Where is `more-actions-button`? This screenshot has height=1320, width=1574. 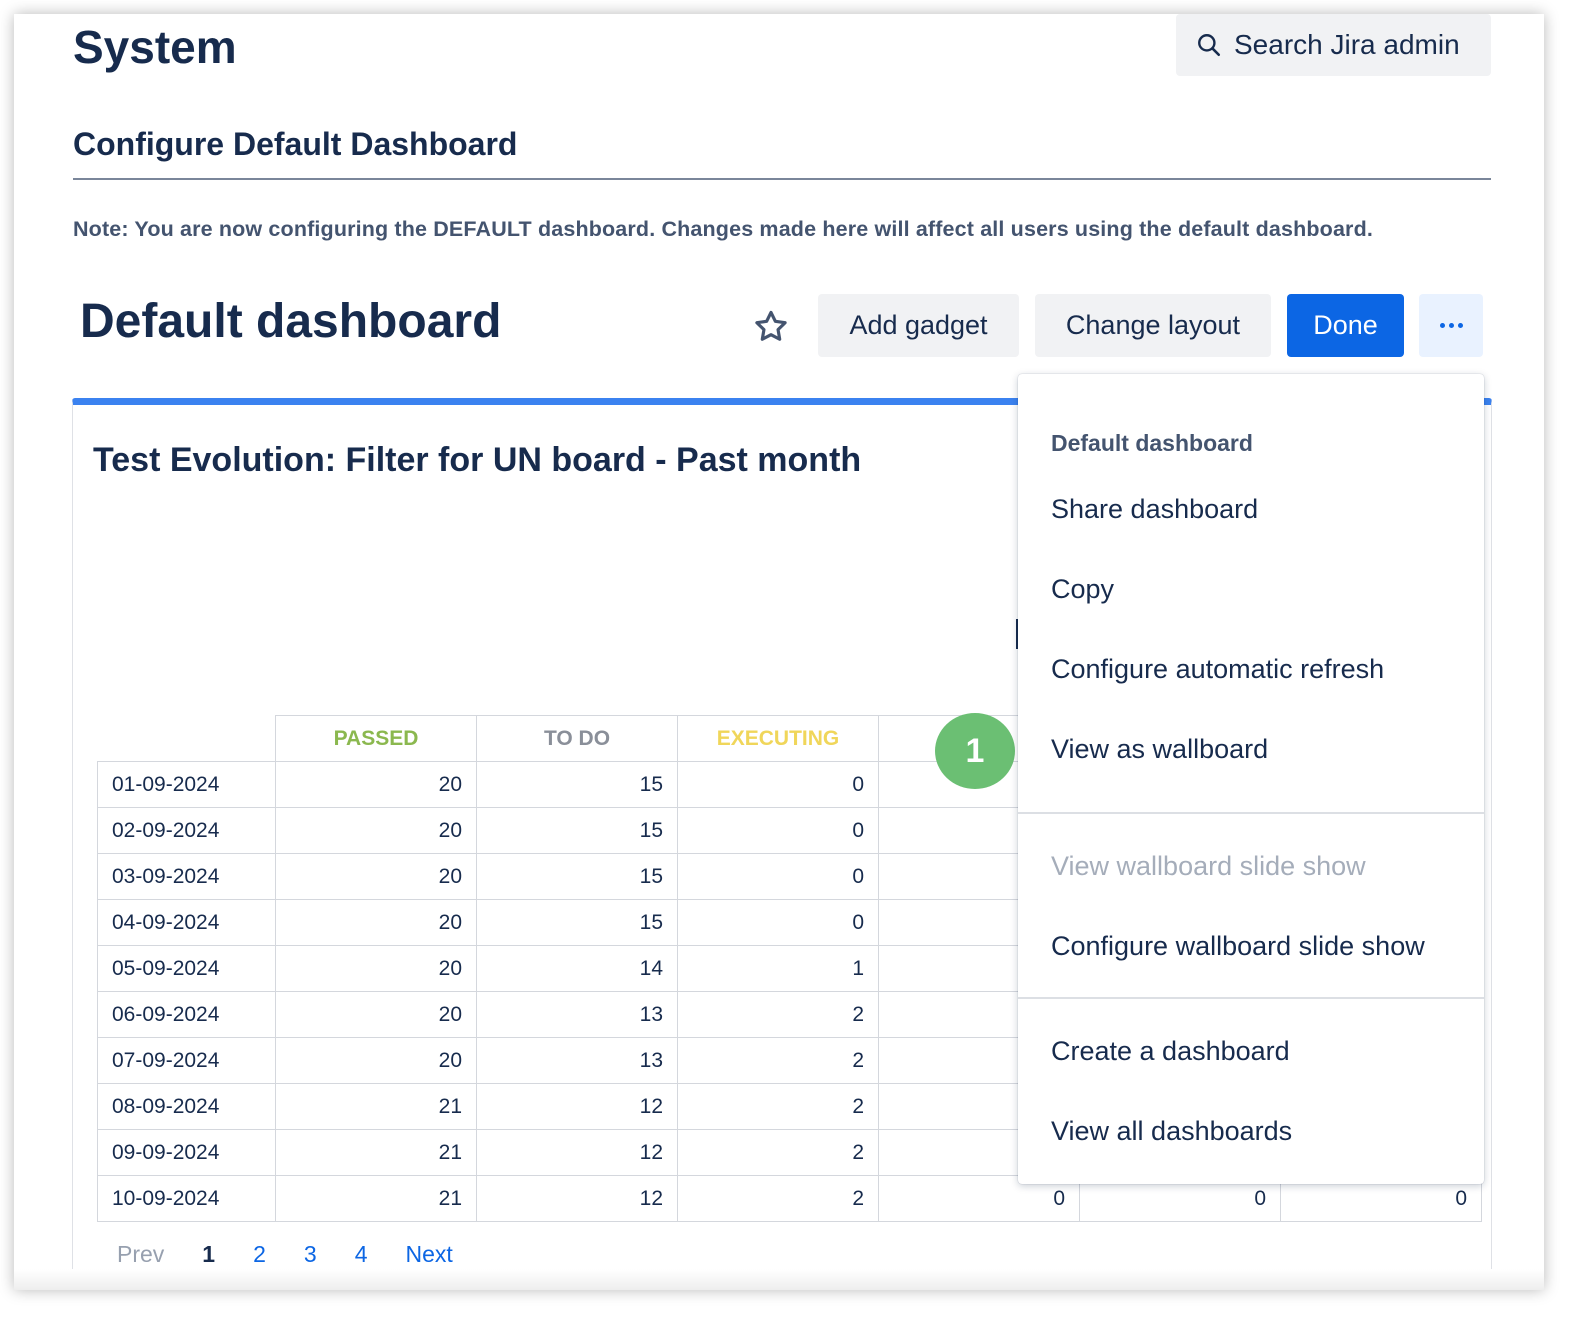 more-actions-button is located at coordinates (1451, 325).